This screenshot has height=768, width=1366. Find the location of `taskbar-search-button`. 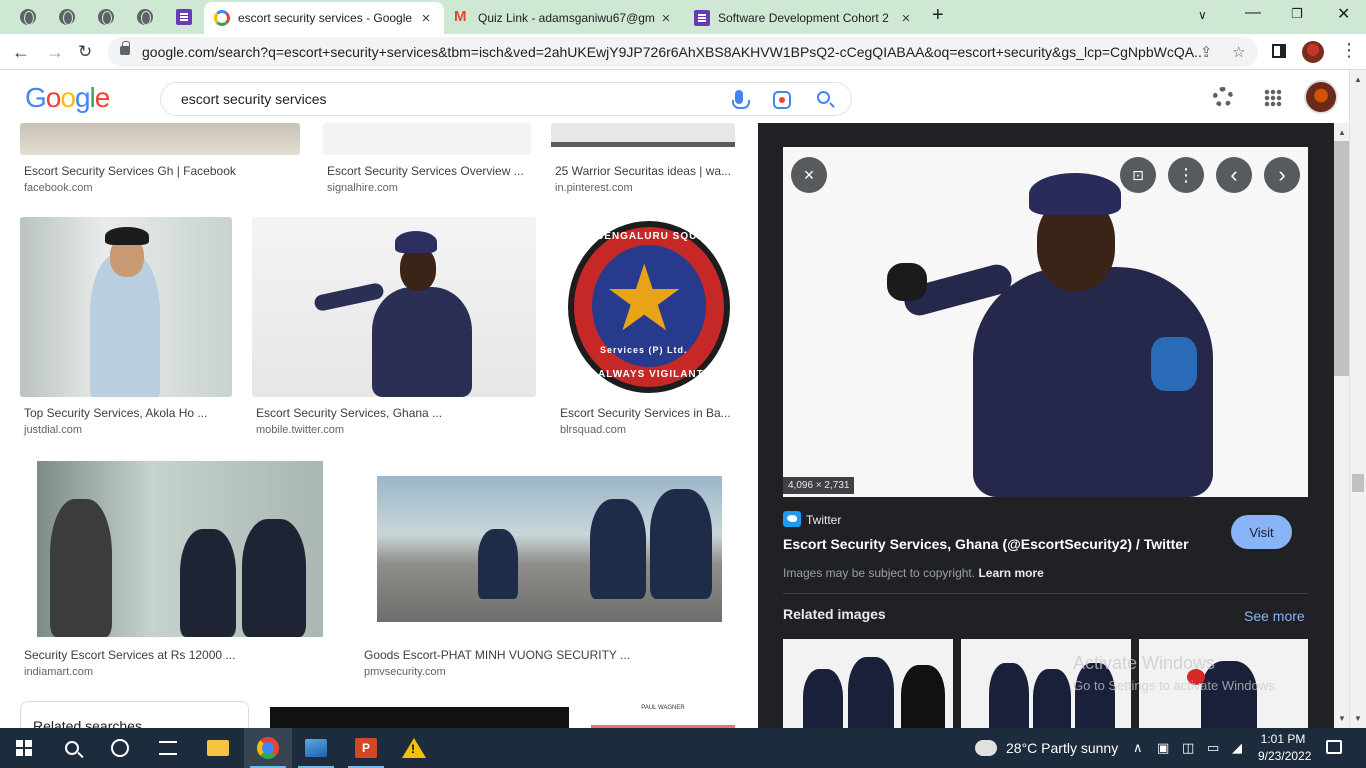

taskbar-search-button is located at coordinates (72, 748).